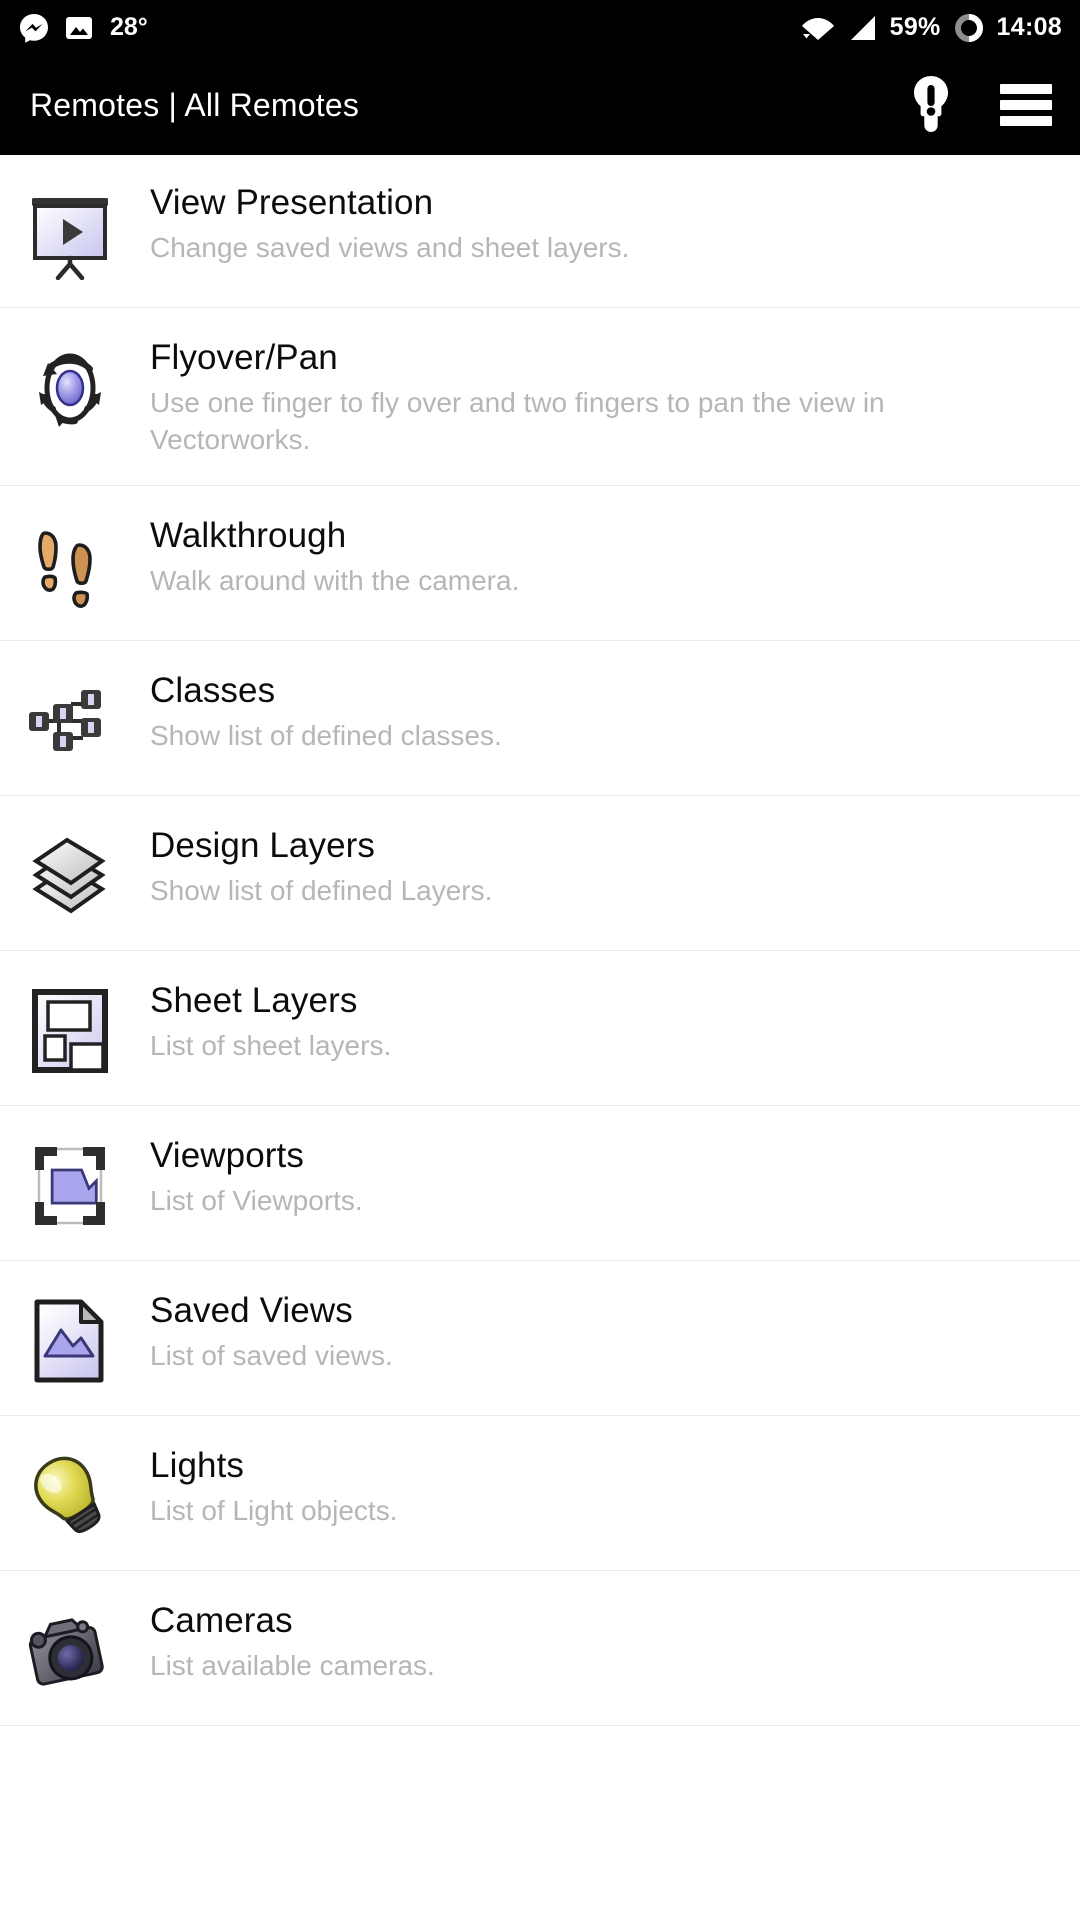 The height and width of the screenshot is (1920, 1080). What do you see at coordinates (969, 28) in the screenshot?
I see `battery-ring-icon` at bounding box center [969, 28].